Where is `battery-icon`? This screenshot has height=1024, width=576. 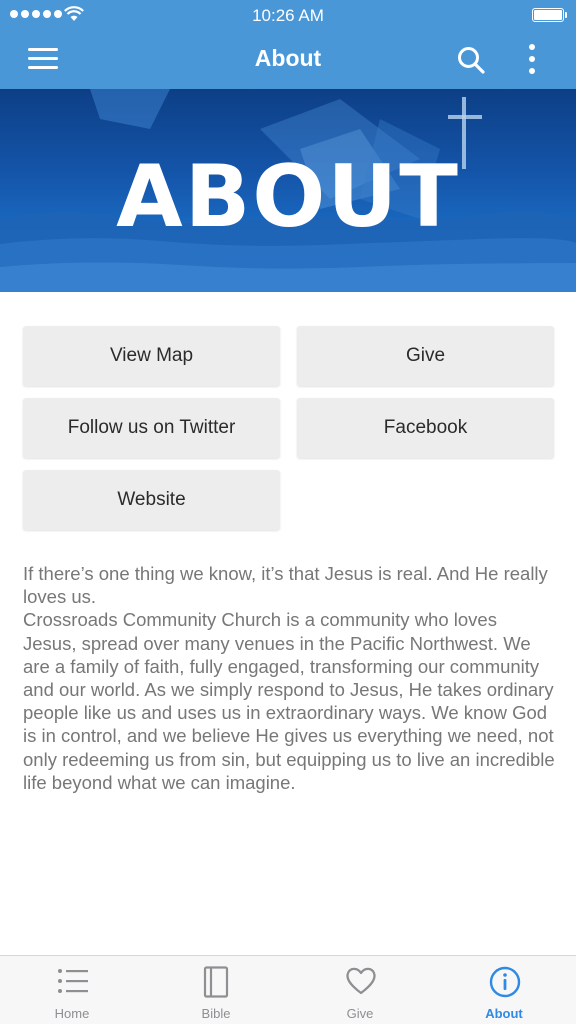 battery-icon is located at coordinates (549, 15).